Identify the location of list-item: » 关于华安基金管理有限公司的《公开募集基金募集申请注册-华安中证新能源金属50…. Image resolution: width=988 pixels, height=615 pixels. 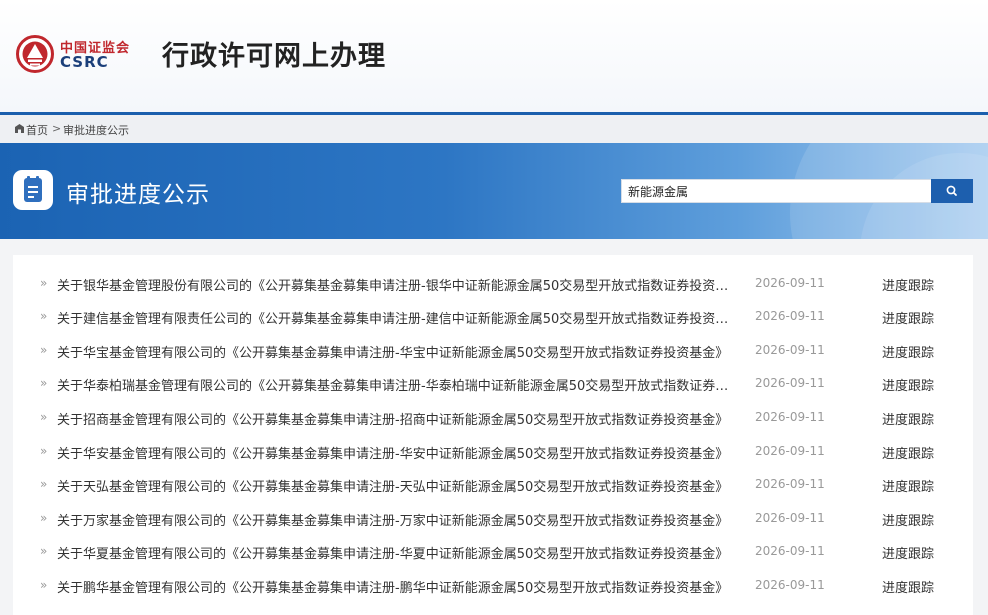
(493, 452).